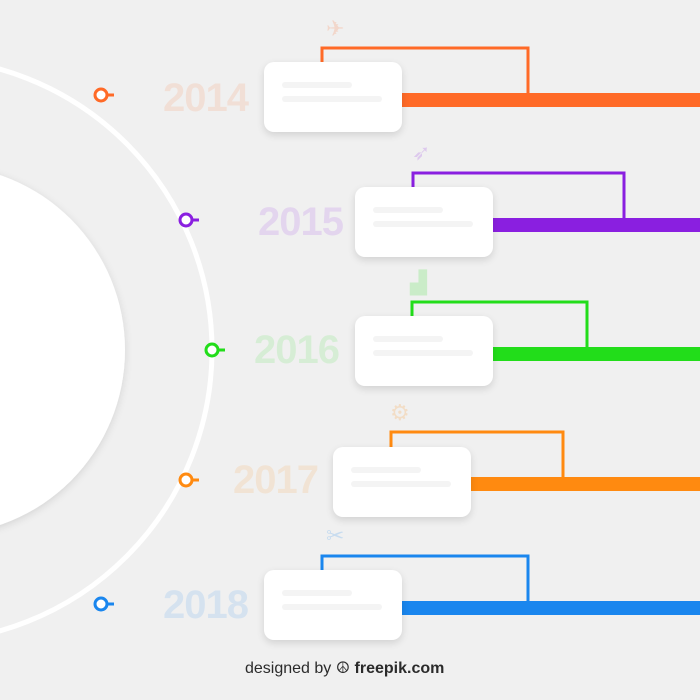 This screenshot has height=700, width=700. I want to click on info-card-2017, so click(402, 482).